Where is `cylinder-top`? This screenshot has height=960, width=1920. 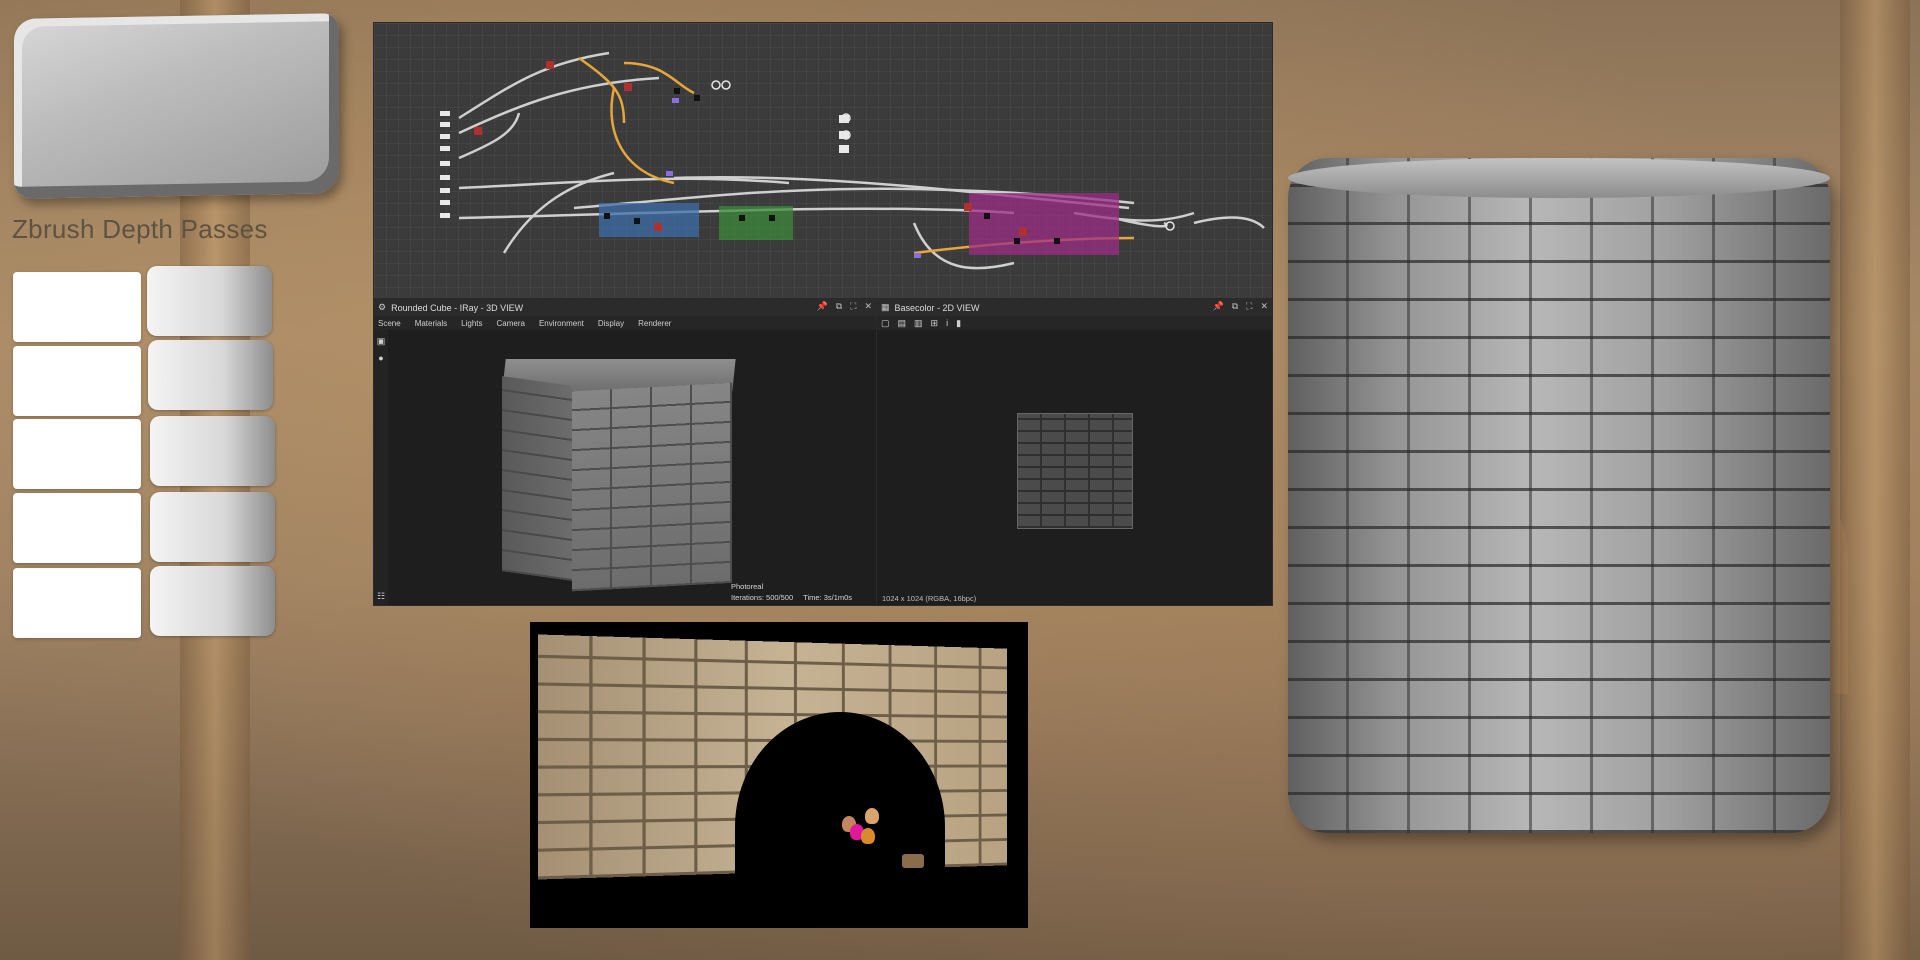
cylinder-top is located at coordinates (1559, 178).